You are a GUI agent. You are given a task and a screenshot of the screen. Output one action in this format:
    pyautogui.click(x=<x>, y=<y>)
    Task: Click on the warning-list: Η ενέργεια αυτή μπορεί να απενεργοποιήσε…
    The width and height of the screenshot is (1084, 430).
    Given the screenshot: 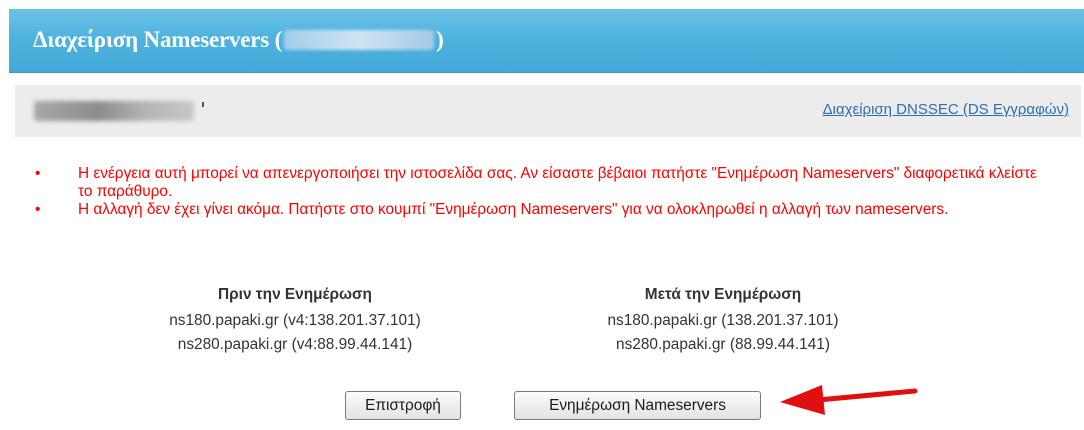 What is the action you would take?
    pyautogui.click(x=545, y=192)
    